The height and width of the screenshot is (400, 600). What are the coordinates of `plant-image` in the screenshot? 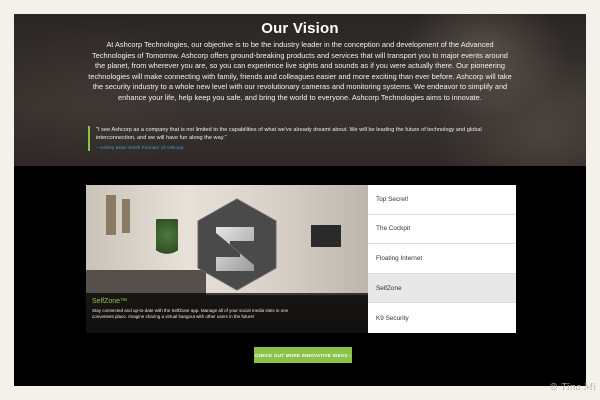 It's located at (167, 239).